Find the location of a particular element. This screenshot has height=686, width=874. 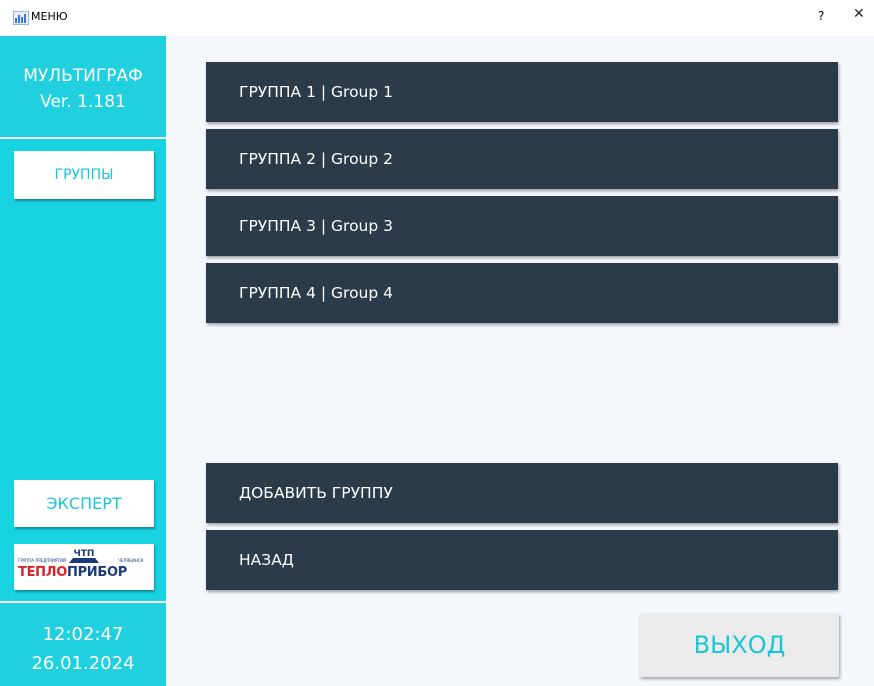

back-button: НАЗАД is located at coordinates (522, 560).